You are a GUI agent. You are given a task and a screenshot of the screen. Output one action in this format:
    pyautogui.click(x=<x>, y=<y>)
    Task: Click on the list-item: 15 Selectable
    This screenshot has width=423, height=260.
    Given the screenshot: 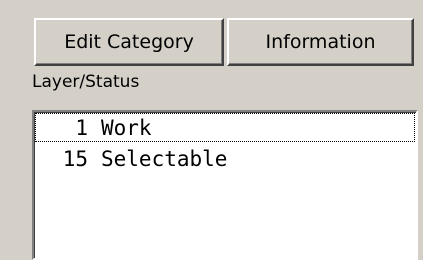 What is the action you would take?
    pyautogui.click(x=225, y=158)
    